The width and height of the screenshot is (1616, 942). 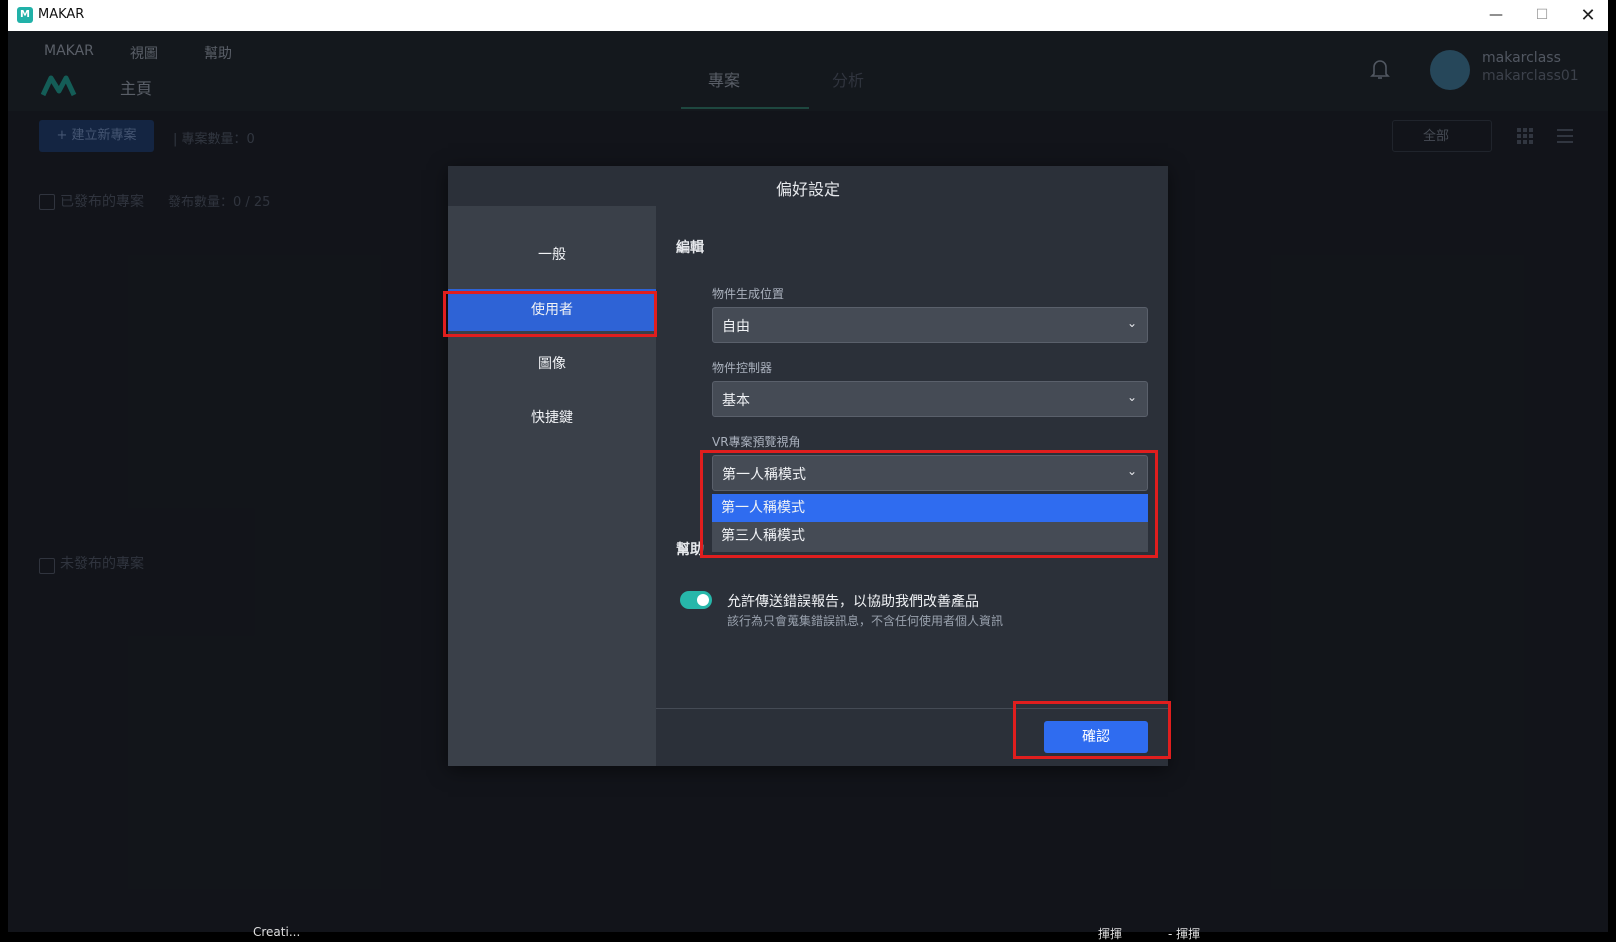 What do you see at coordinates (690, 248) in the screenshot?
I see `edit-group-title: 編輯` at bounding box center [690, 248].